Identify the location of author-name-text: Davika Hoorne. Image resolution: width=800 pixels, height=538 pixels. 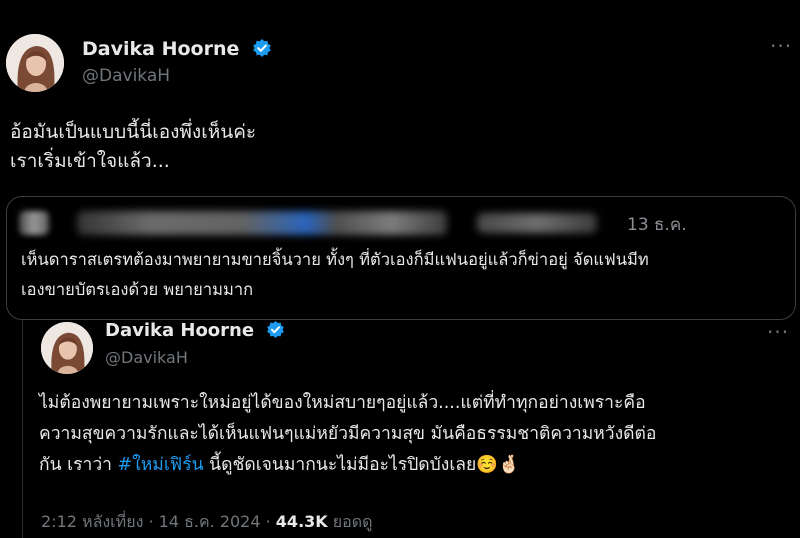
(160, 49).